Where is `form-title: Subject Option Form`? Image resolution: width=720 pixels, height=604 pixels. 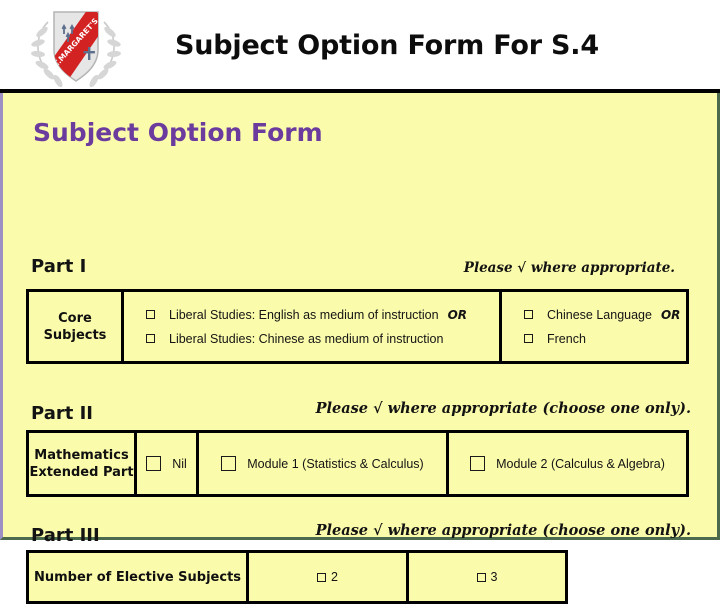
form-title: Subject Option Form is located at coordinates (178, 132).